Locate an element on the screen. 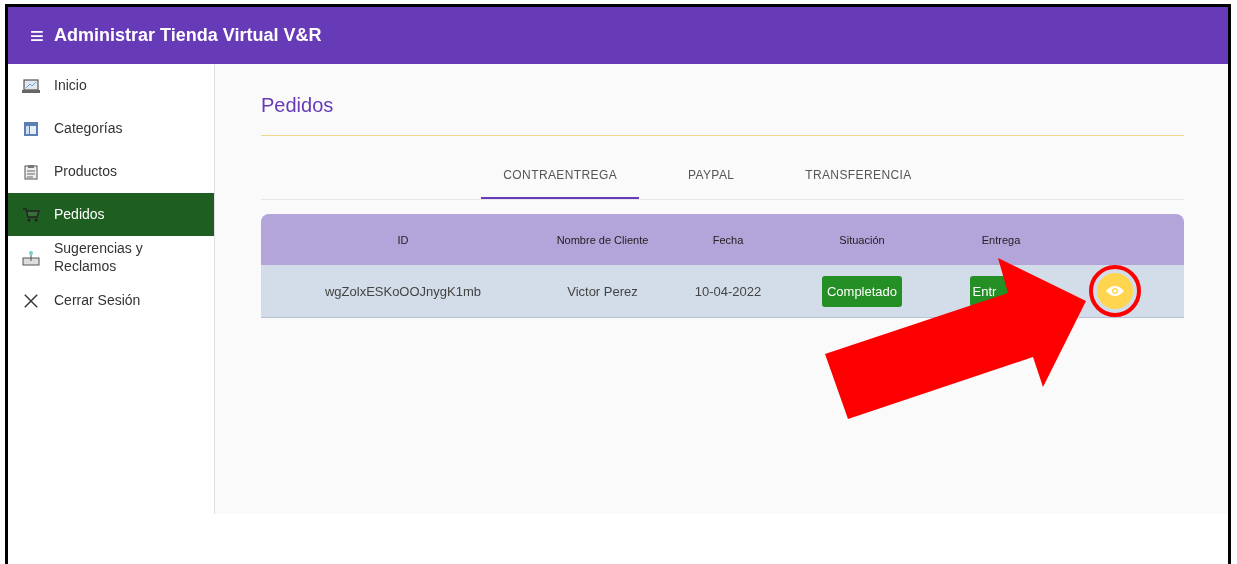 The width and height of the screenshot is (1237, 564). eye-icon is located at coordinates (1115, 291).